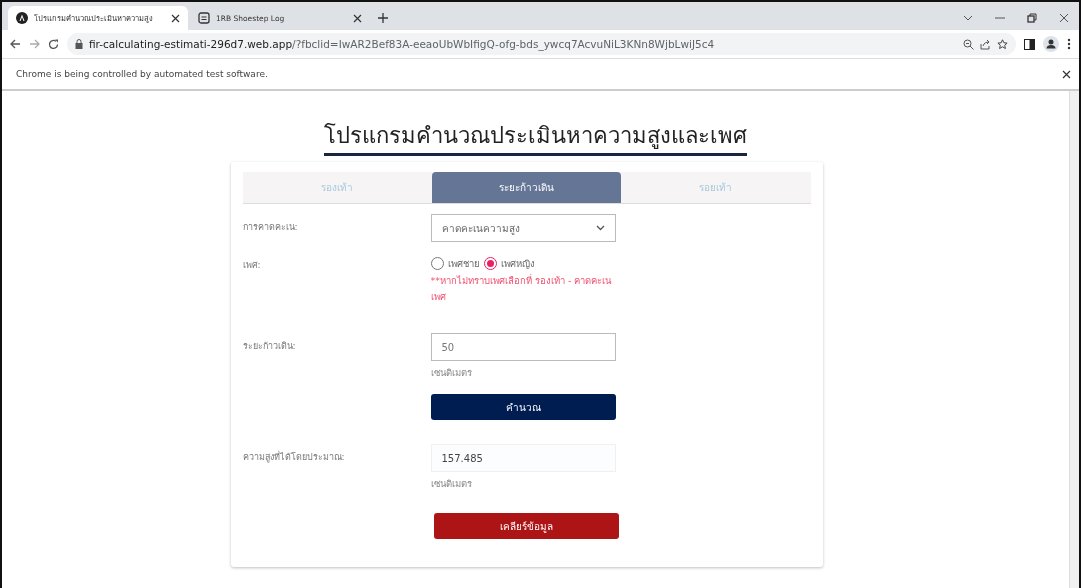  I want to click on profile-icon, so click(1051, 44).